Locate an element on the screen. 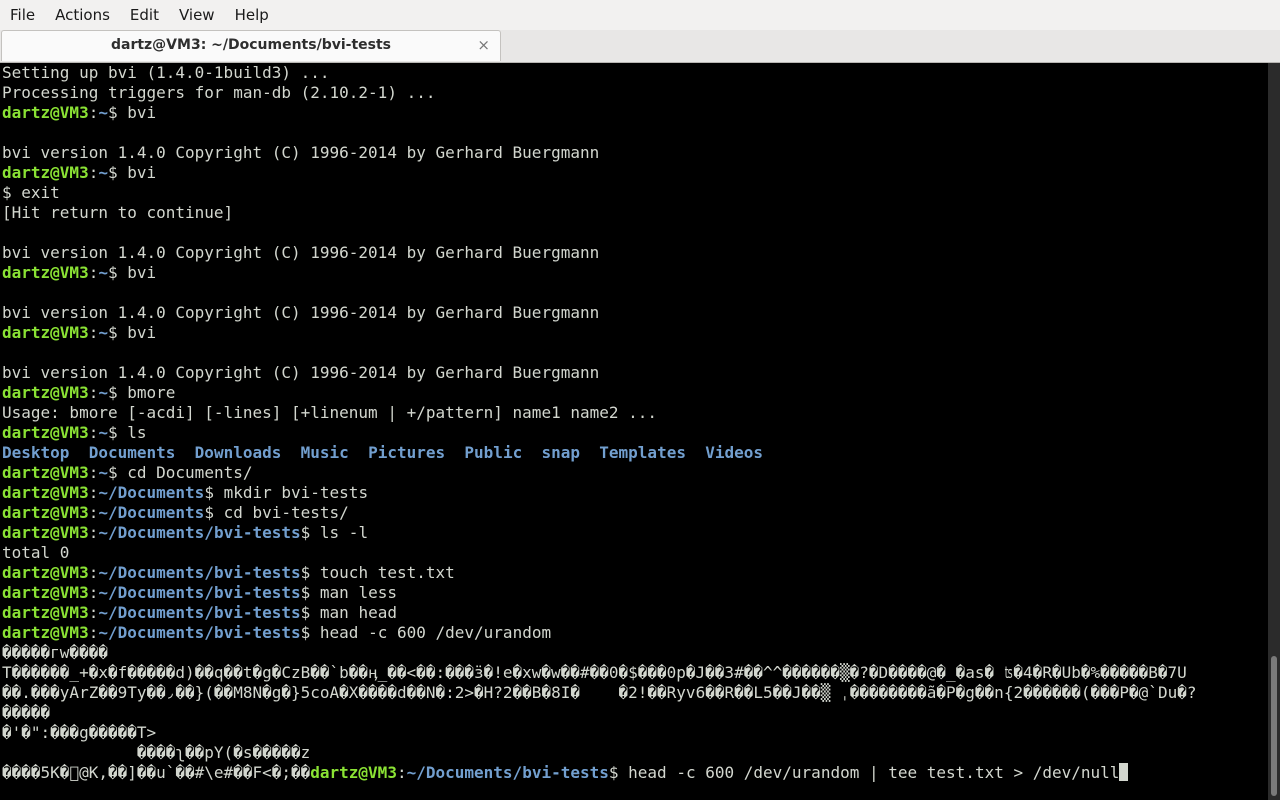 The width and height of the screenshot is (1280, 800). terminal-text: $ exit is located at coordinates (31, 192).